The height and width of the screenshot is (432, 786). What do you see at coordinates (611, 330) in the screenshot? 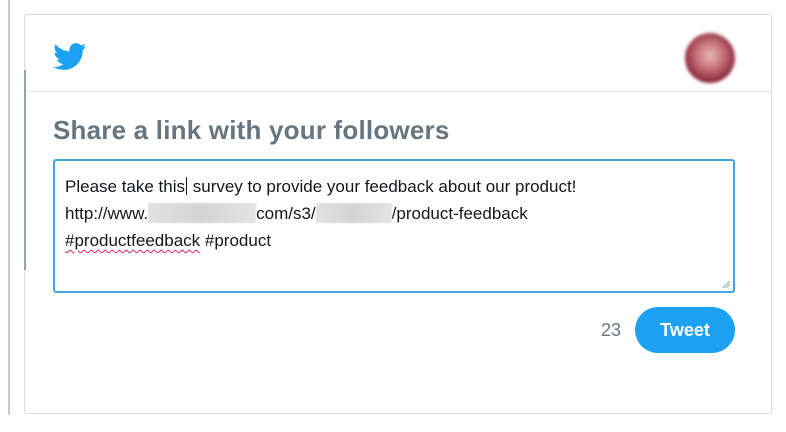
I see `character-count: 23` at bounding box center [611, 330].